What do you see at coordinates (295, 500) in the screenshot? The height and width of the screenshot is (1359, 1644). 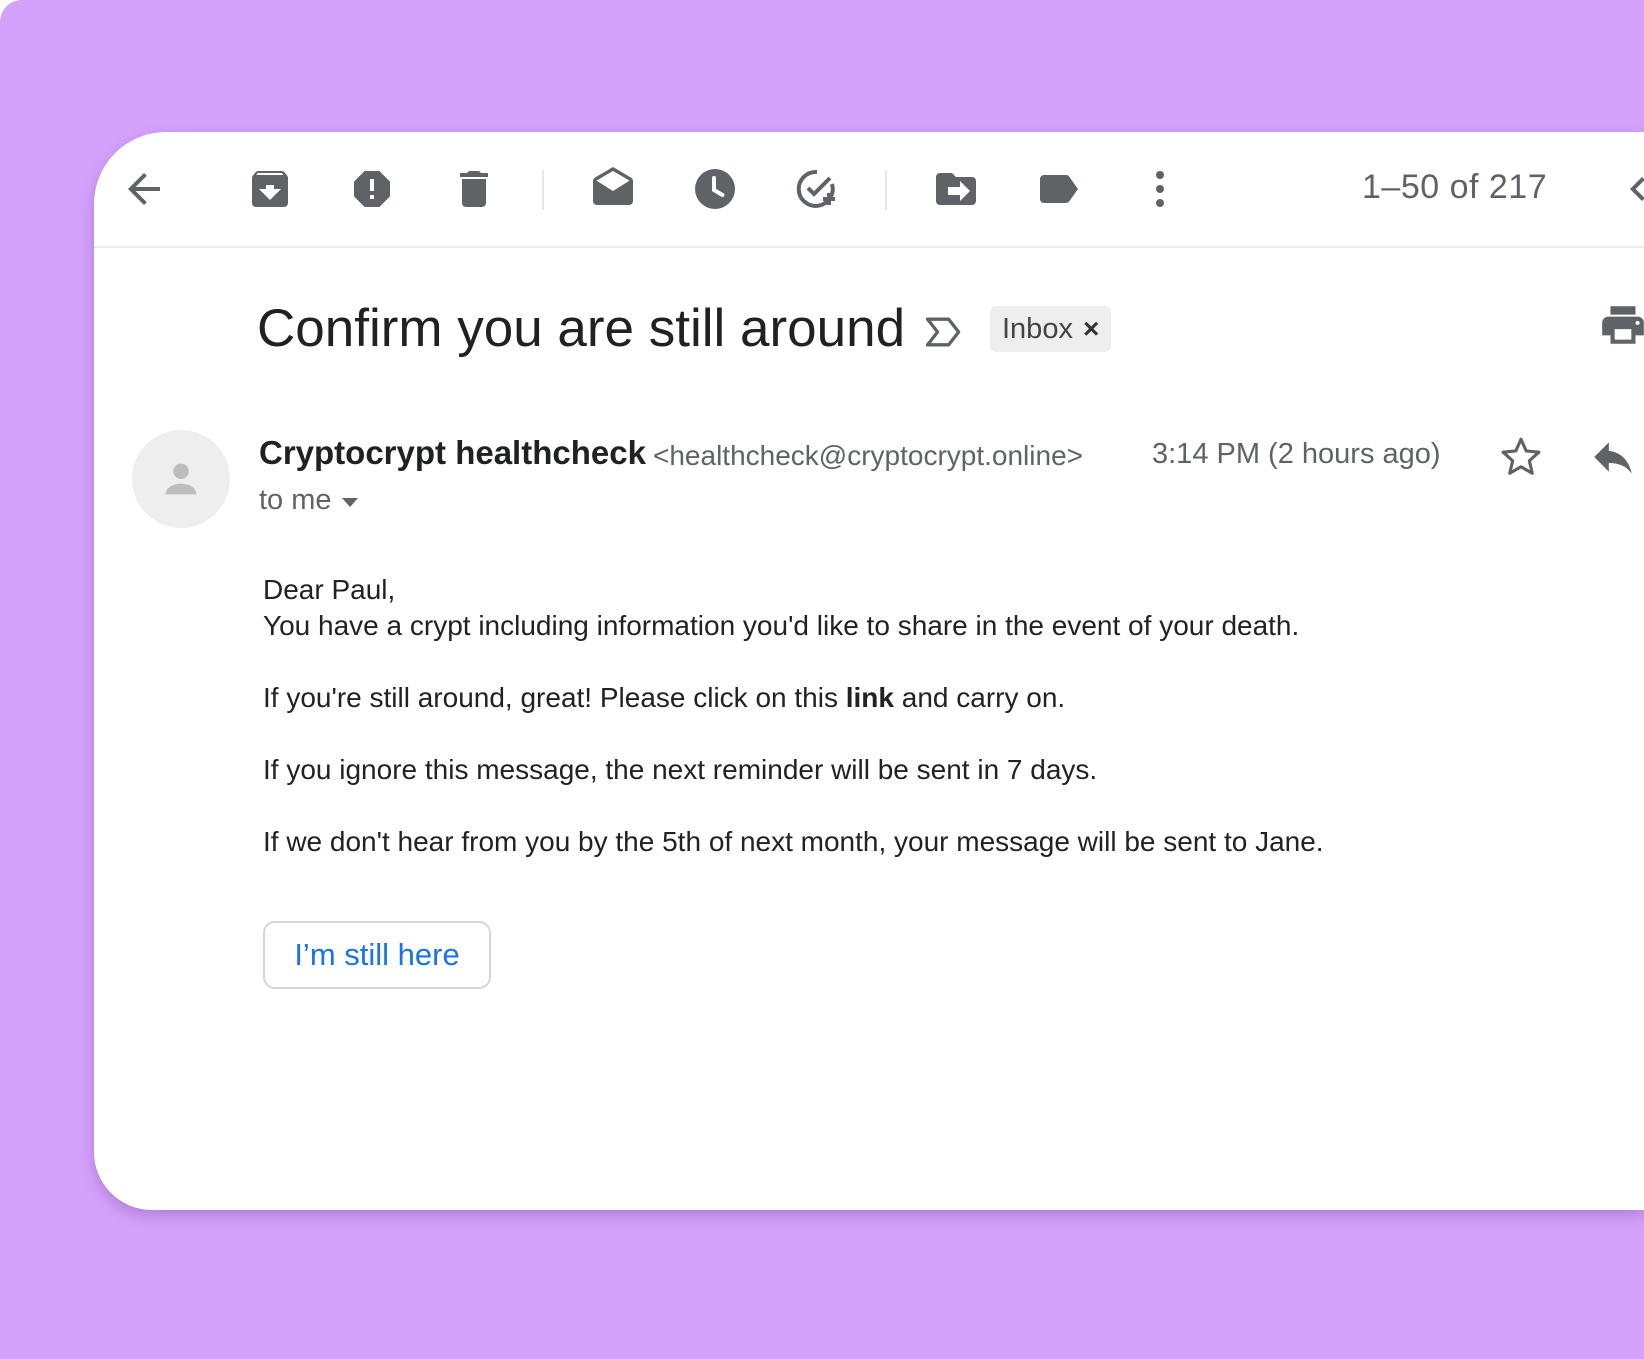 I see `recipient-label: to me` at bounding box center [295, 500].